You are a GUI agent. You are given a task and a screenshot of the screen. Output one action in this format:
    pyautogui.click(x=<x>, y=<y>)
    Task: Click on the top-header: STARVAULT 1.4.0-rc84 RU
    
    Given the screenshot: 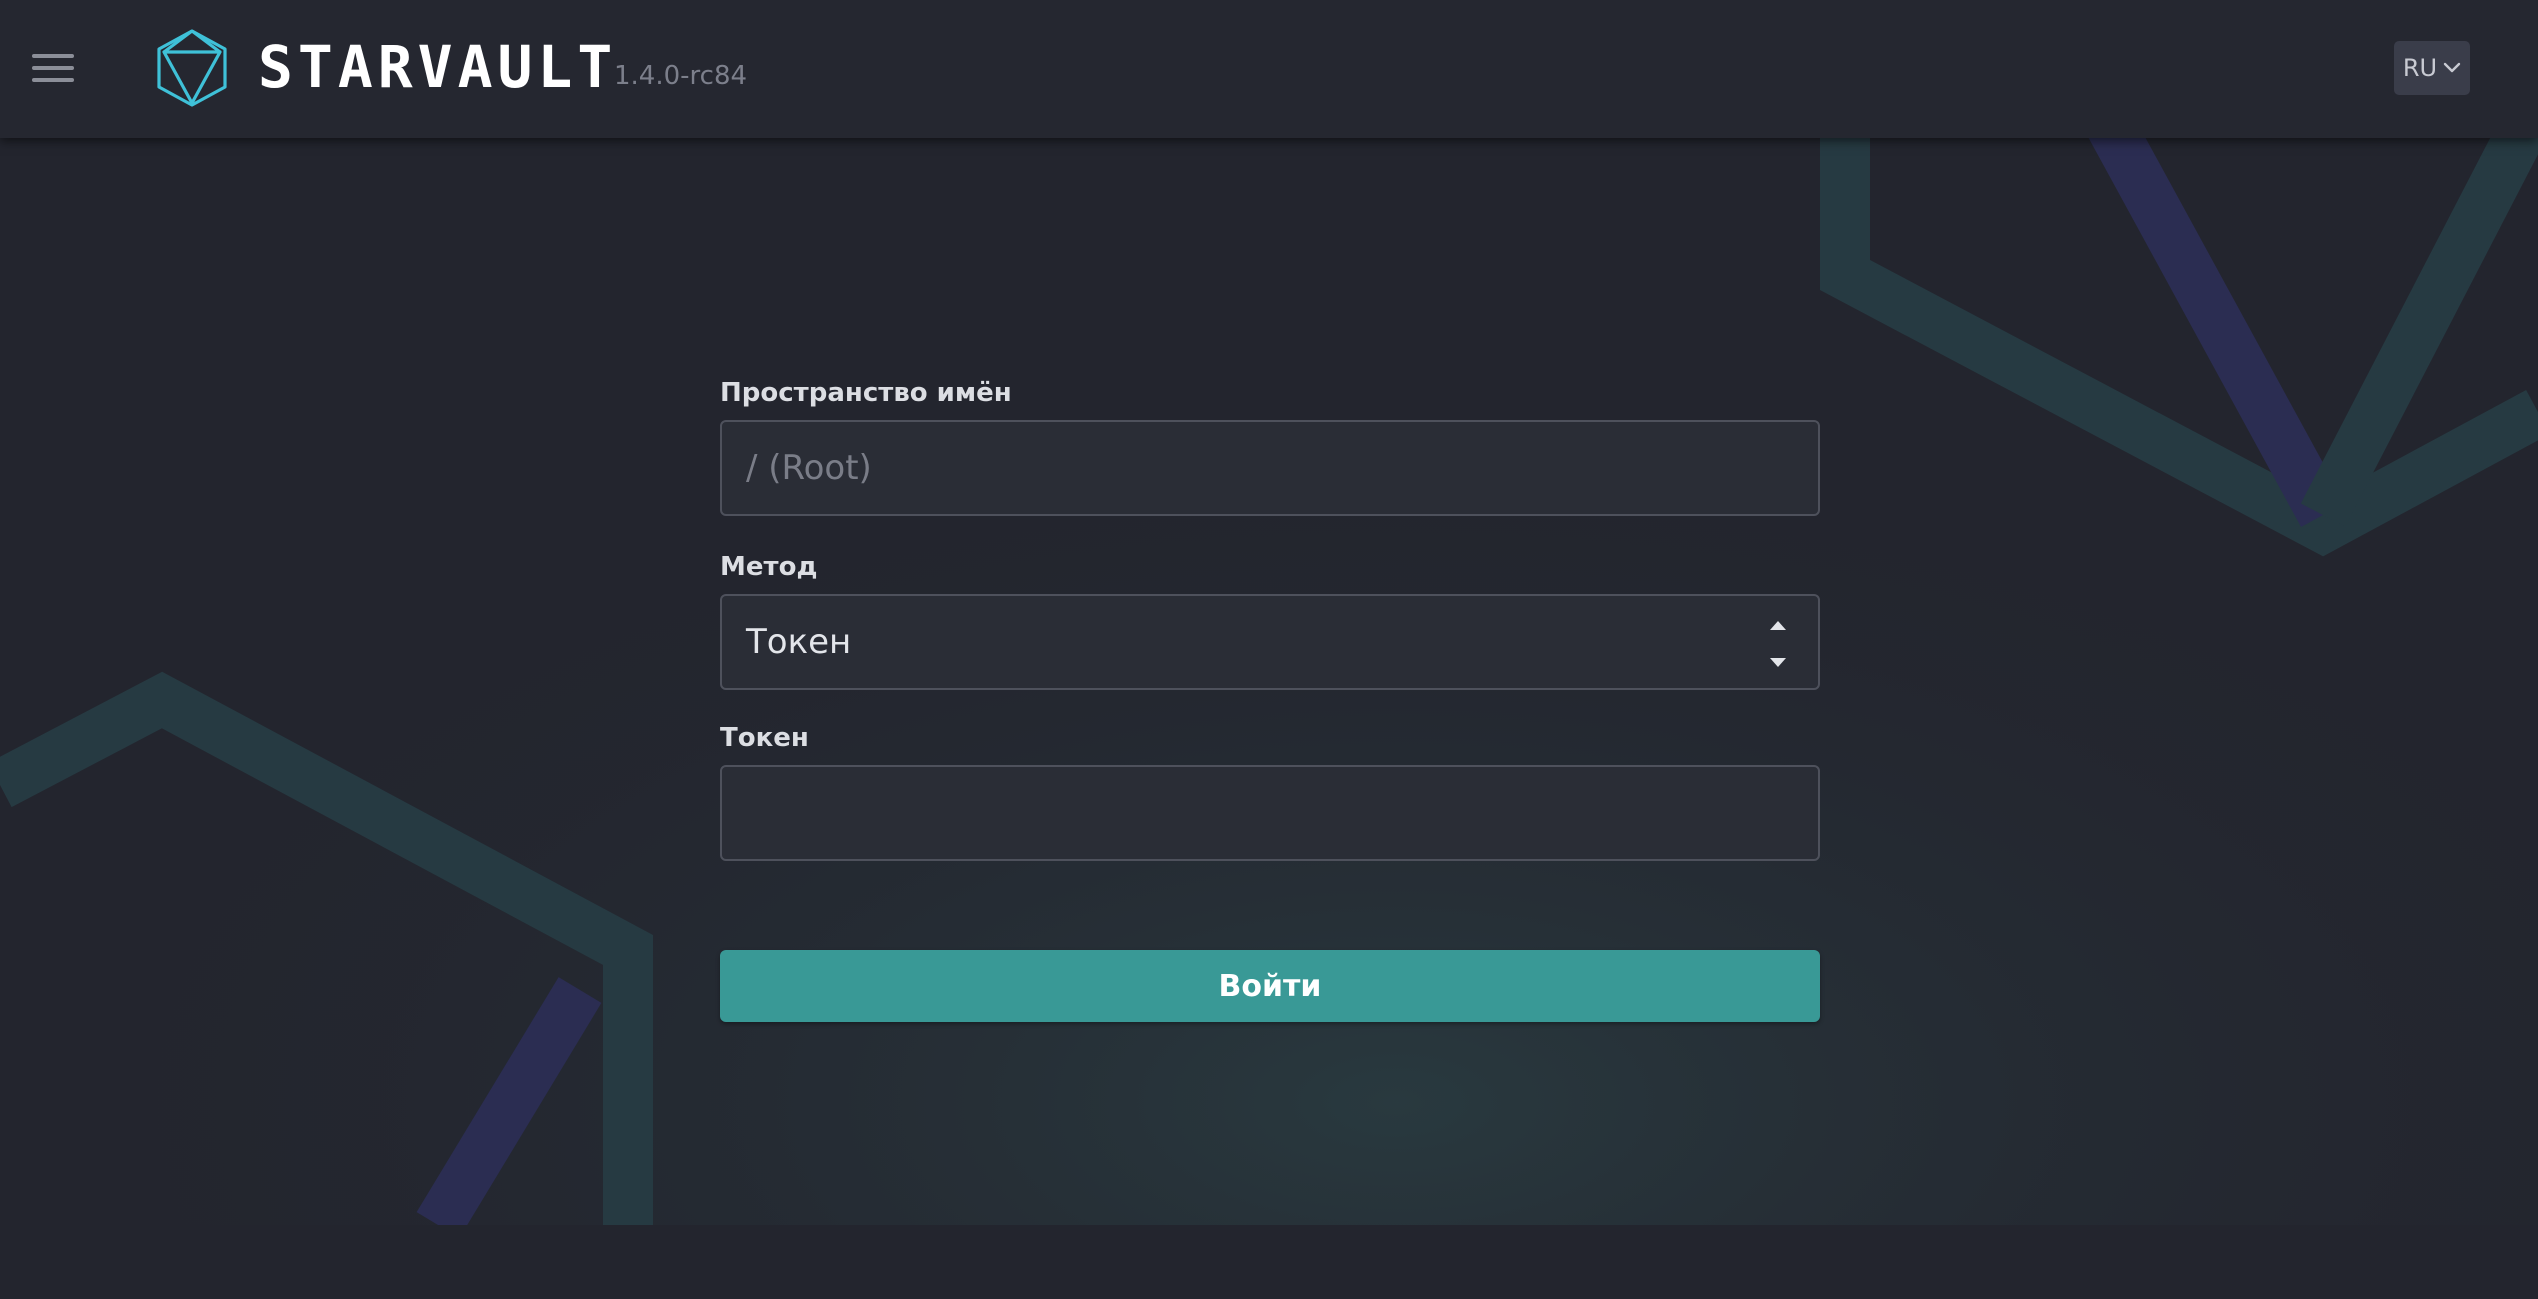 What is the action you would take?
    pyautogui.click(x=1269, y=69)
    